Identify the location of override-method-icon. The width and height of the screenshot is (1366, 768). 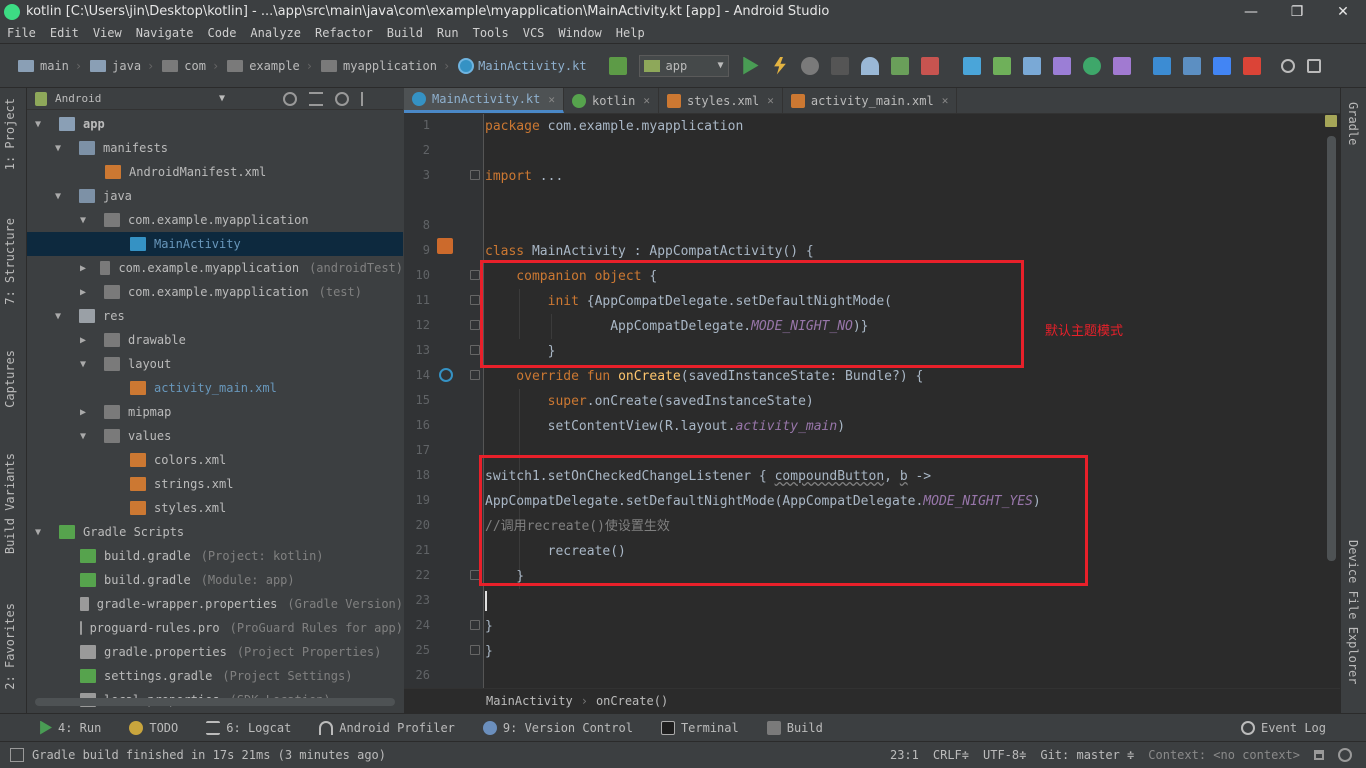
(446, 375).